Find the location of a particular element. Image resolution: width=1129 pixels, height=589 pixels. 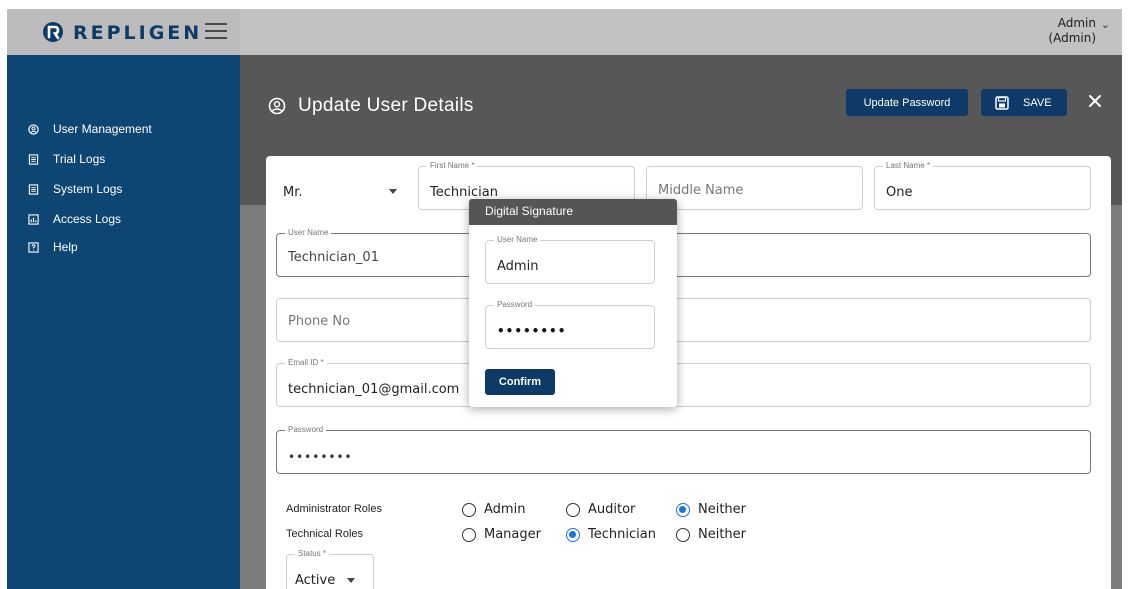

sidebar-item-label: Trial Logs is located at coordinates (79, 159).